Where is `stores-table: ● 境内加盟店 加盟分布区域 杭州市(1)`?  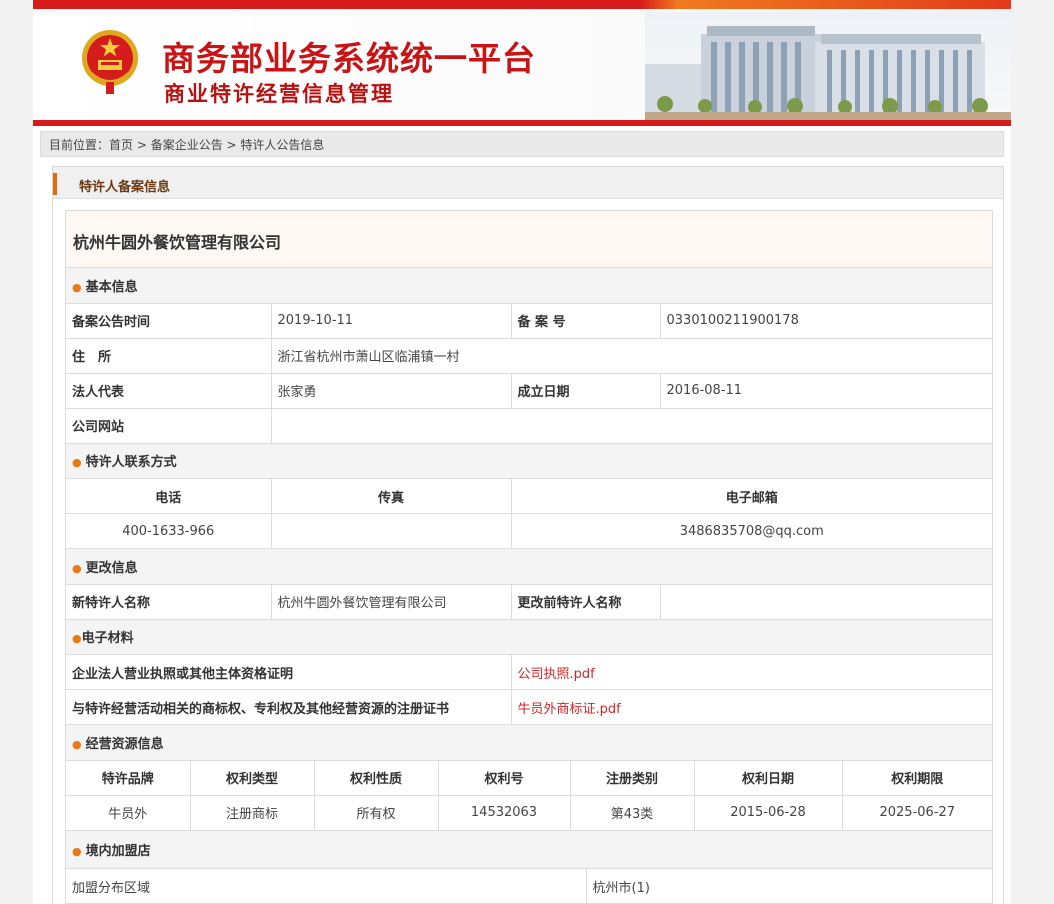 stores-table: ● 境内加盟店 加盟分布区域 杭州市(1) is located at coordinates (529, 867).